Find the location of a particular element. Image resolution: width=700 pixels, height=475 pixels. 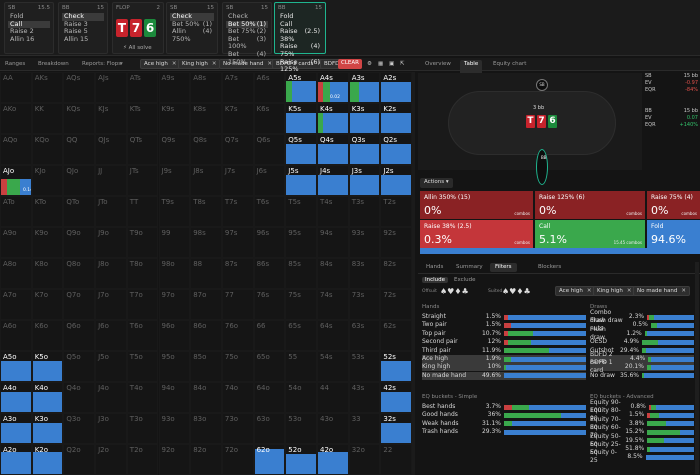

range-cell: KQo is located at coordinates (47, 149).